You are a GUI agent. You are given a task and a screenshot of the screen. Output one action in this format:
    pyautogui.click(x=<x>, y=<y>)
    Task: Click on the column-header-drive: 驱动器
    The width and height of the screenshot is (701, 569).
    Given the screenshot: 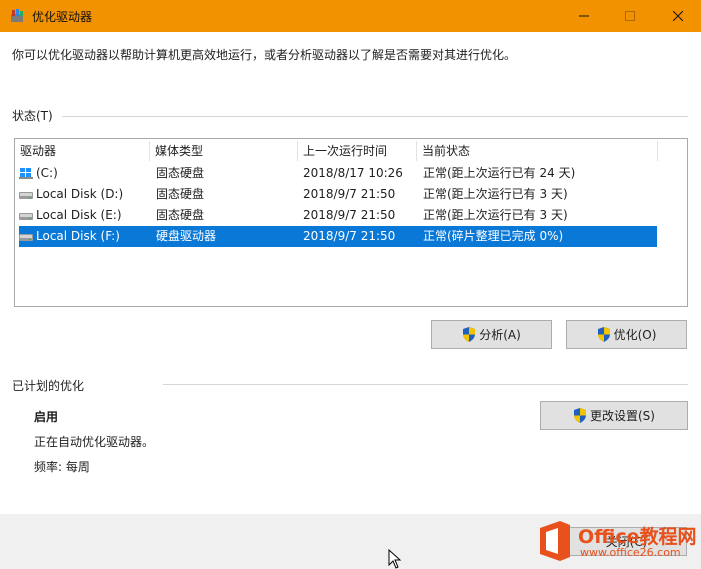 What is the action you would take?
    pyautogui.click(x=82, y=151)
    